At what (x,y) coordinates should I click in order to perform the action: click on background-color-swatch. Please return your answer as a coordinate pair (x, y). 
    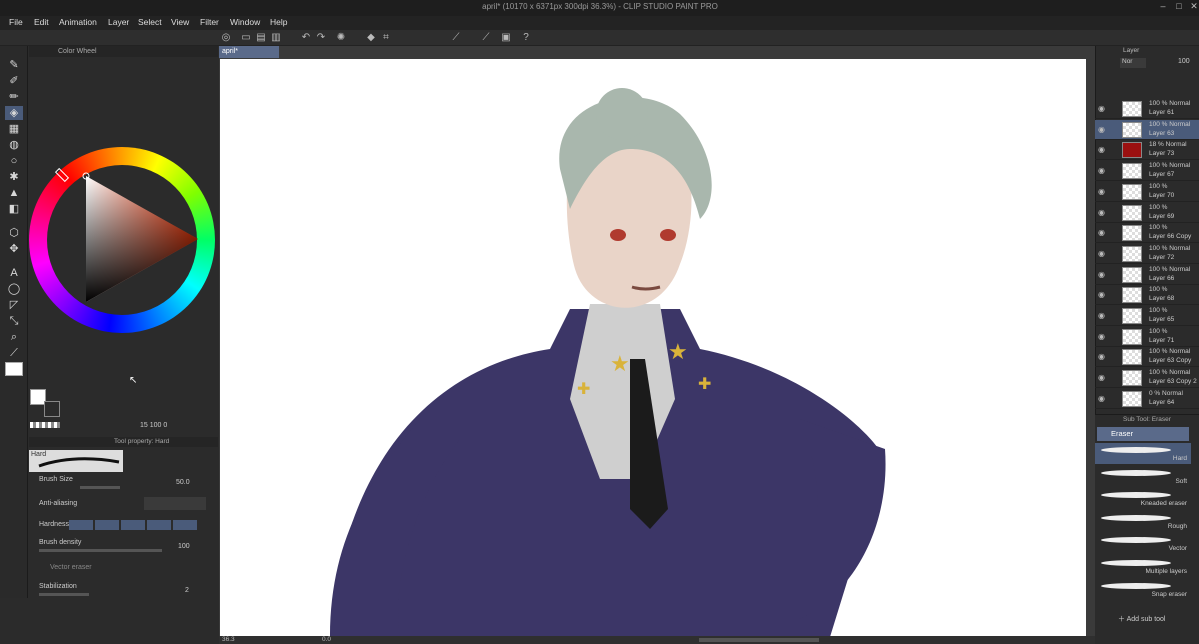
    Looking at the image, I should click on (52, 409).